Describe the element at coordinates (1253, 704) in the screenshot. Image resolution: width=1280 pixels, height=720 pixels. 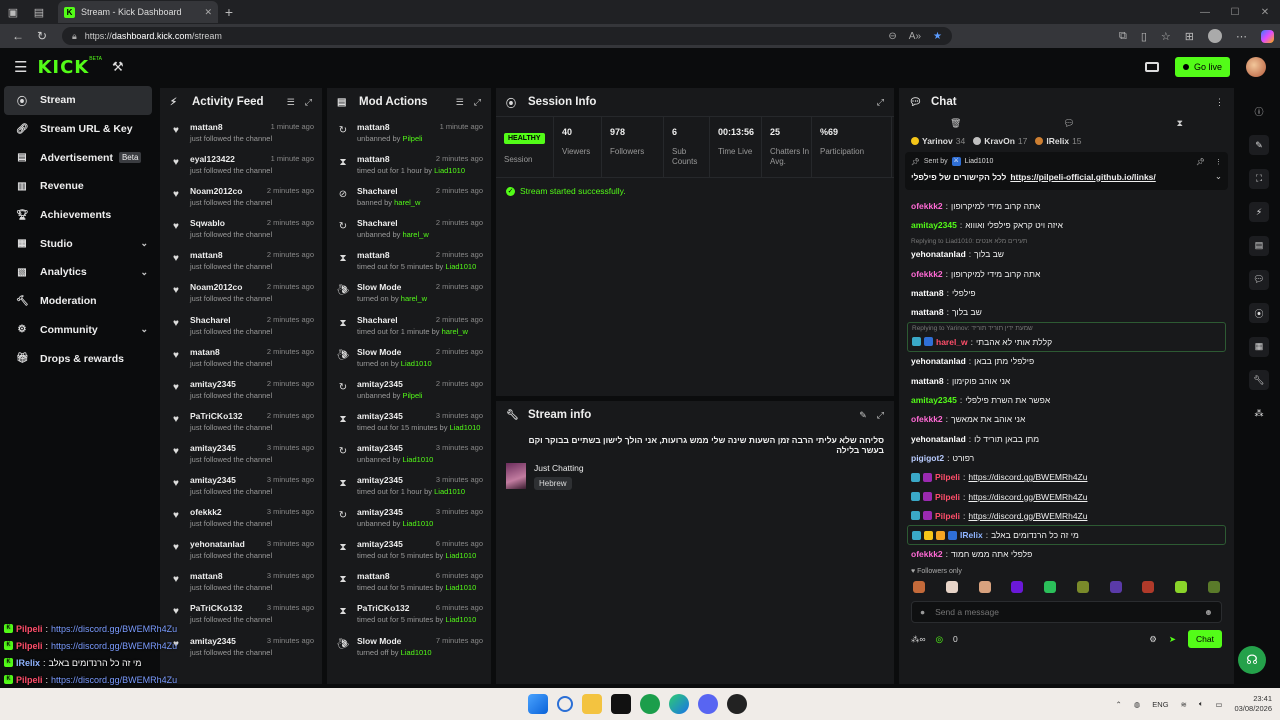
I see `clock: 23:41 03/08/2026` at that location.